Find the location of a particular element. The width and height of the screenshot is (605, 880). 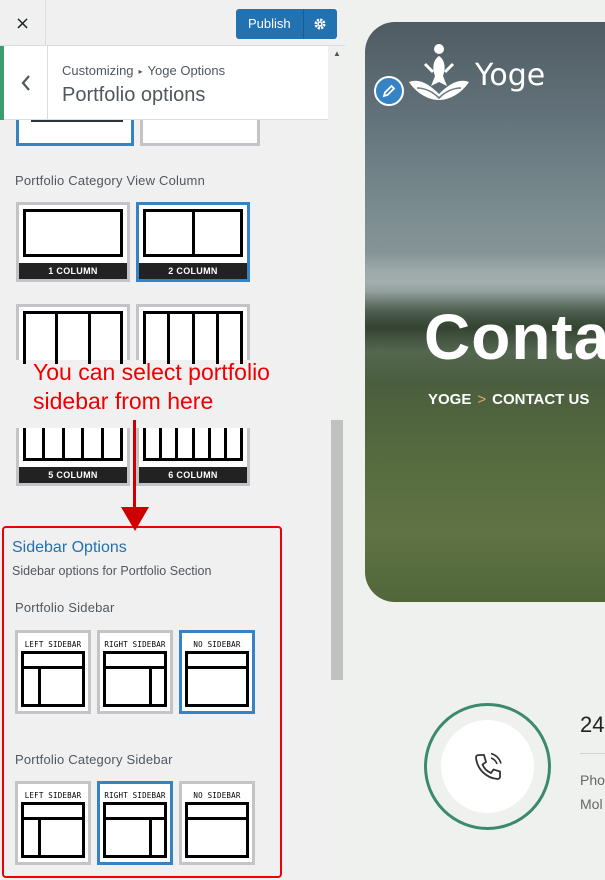

column-option-1: 1 COLUMN is located at coordinates (73, 242).